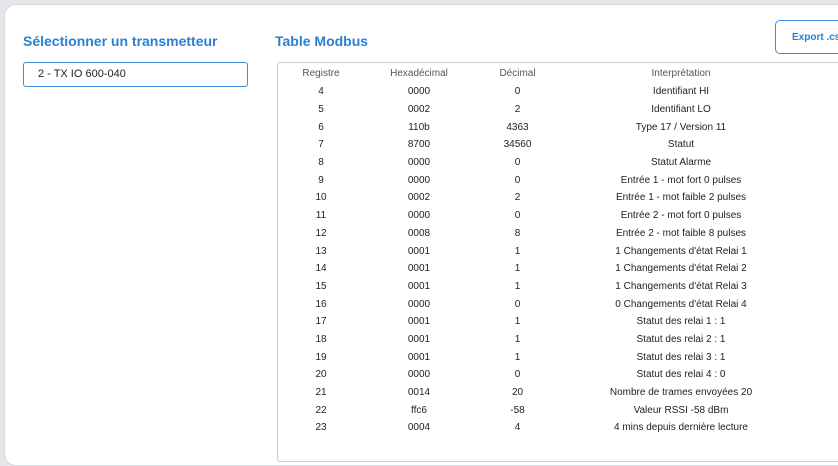 The height and width of the screenshot is (466, 838). I want to click on table-row: 15 0001 1 1 Changements d'état Relai 3, so click(539, 287).